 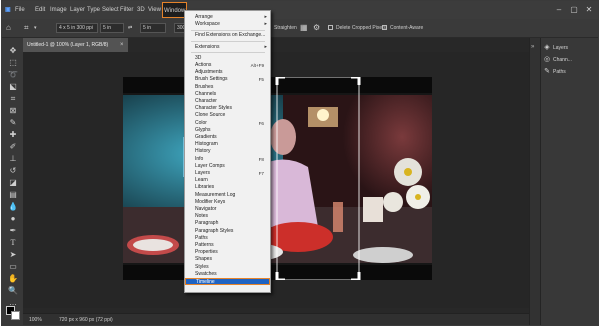 What do you see at coordinates (206, 137) in the screenshot?
I see `menu-item-label: Gradients` at bounding box center [206, 137].